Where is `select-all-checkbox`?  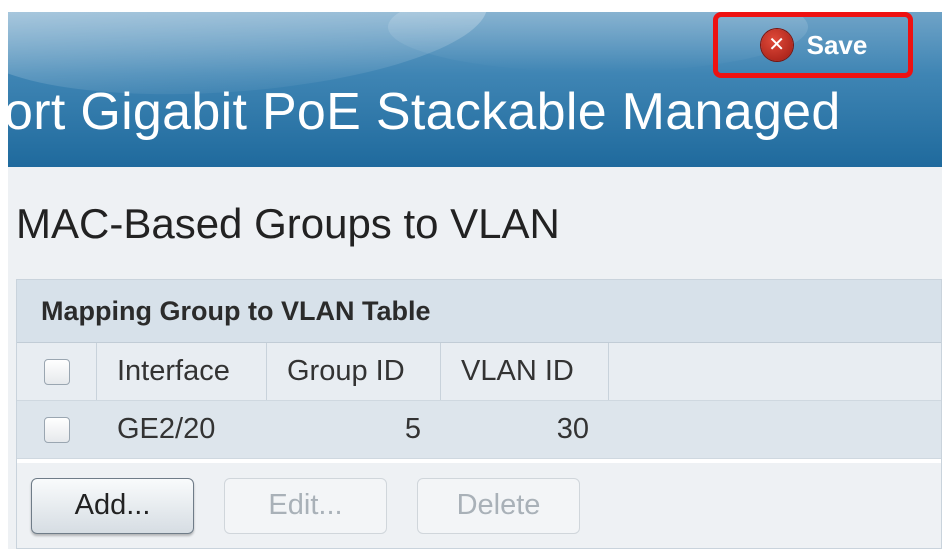
select-all-checkbox is located at coordinates (56, 371).